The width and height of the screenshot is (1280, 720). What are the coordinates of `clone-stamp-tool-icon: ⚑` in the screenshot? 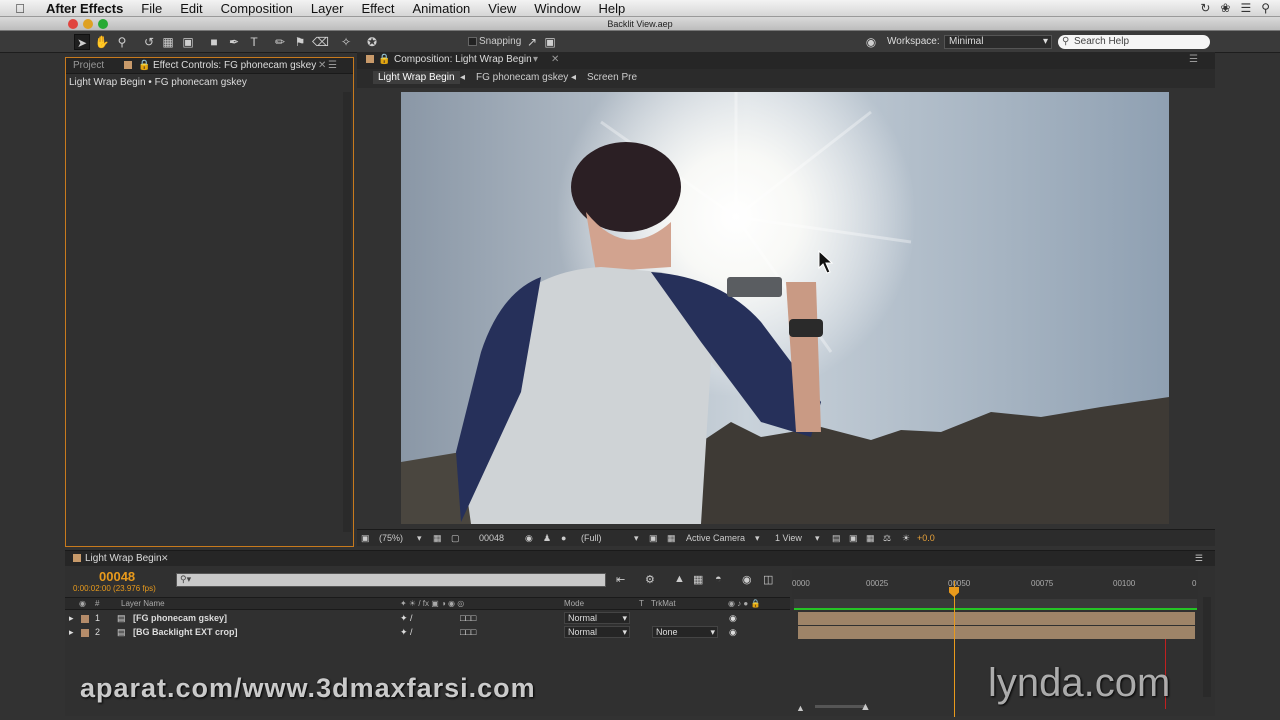 It's located at (300, 42).